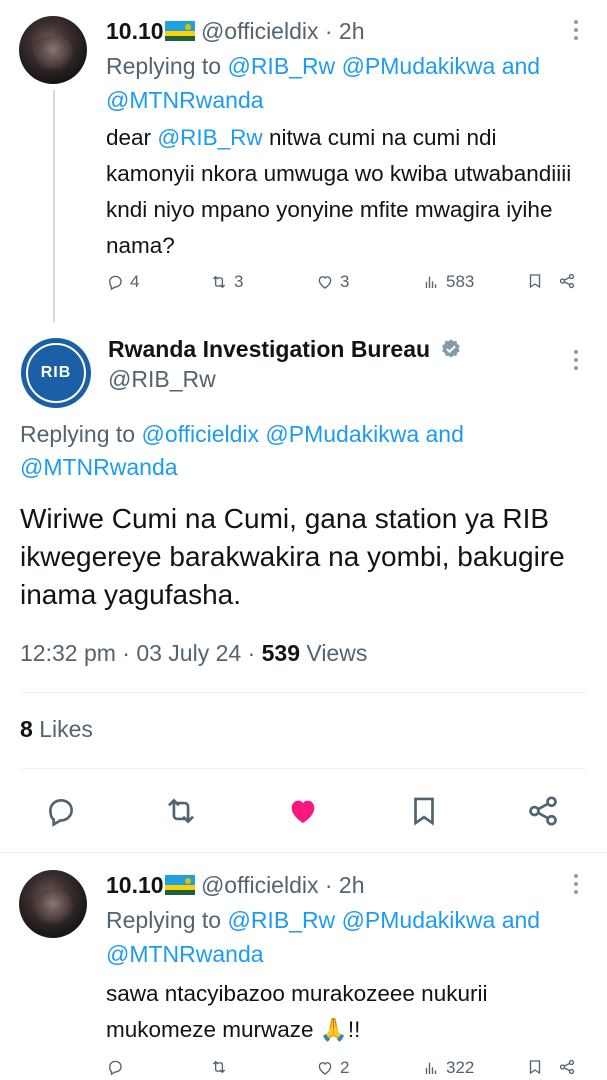  I want to click on tweet-actions: 4 3 3 583, so click(346, 285).